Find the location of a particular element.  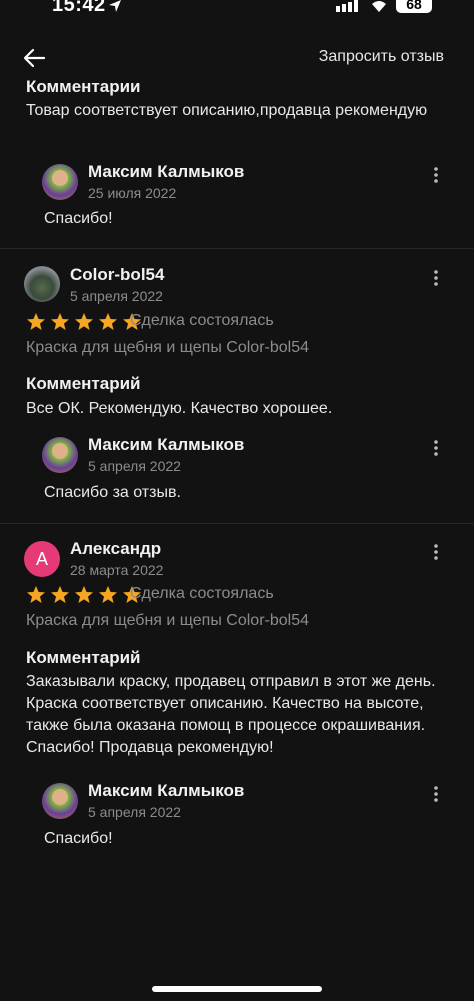

review-date: 5 апреля 2022 is located at coordinates (116, 296).